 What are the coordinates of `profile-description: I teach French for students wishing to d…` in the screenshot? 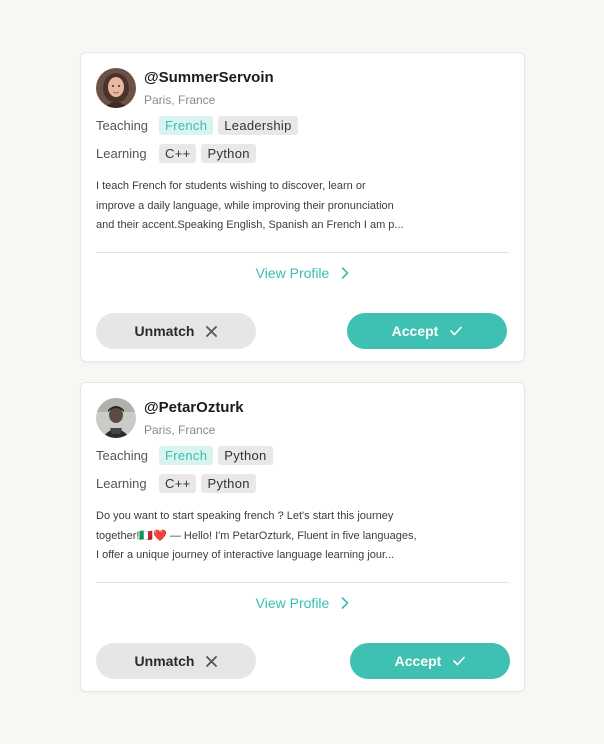 It's located at (268, 206).